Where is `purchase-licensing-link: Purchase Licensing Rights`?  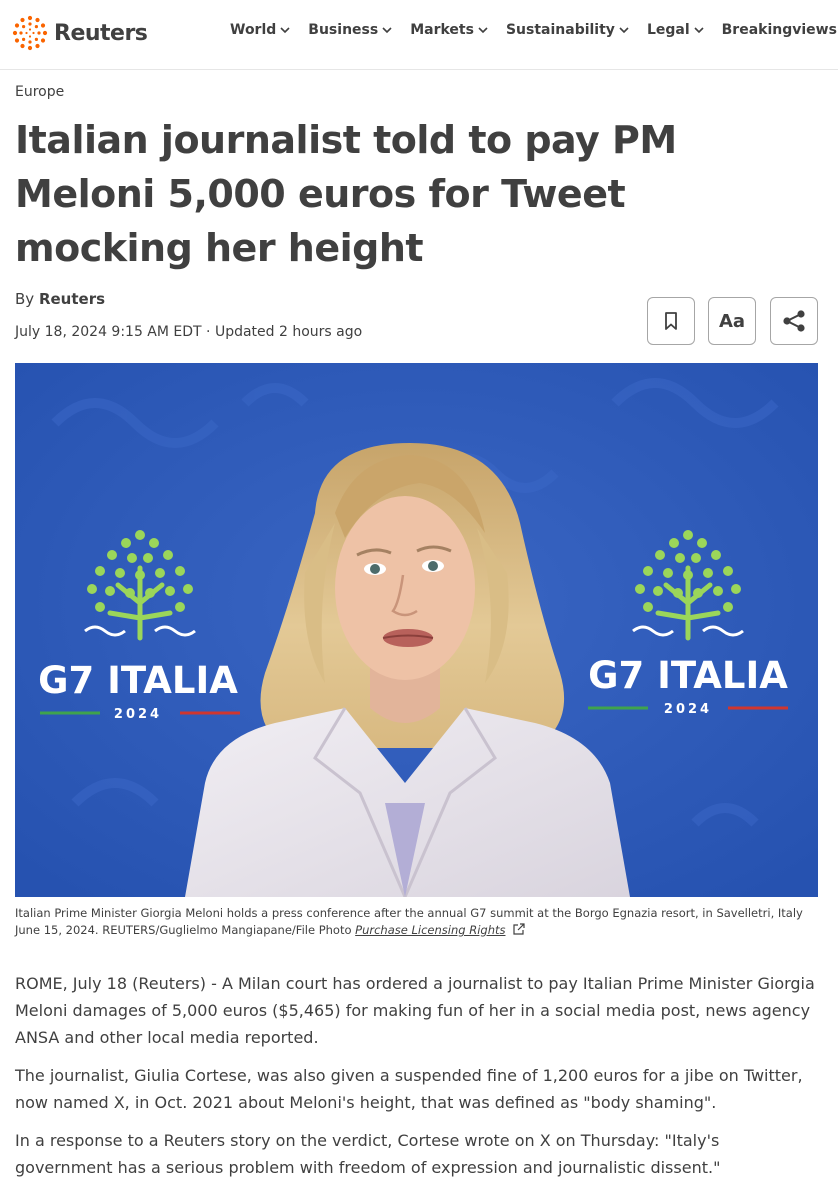
purchase-licensing-link: Purchase Licensing Rights is located at coordinates (430, 930).